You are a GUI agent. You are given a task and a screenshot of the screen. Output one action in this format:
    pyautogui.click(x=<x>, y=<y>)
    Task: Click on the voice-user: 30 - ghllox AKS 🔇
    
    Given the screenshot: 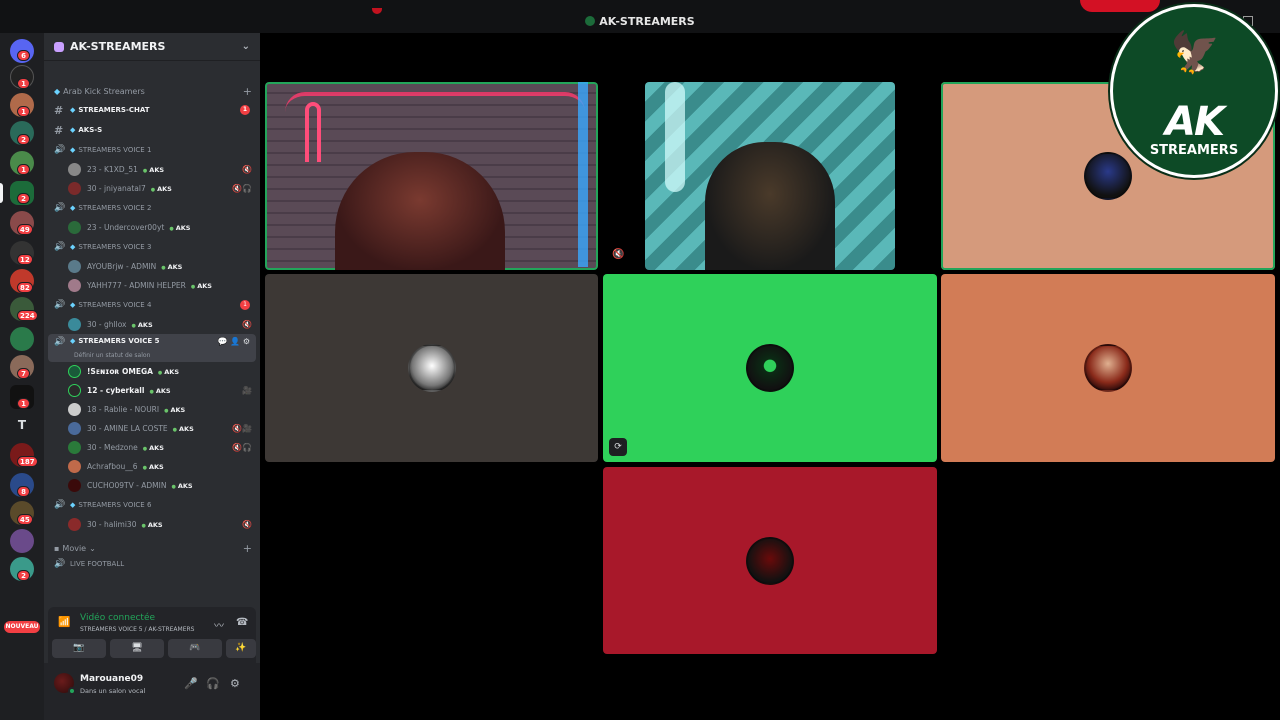 What is the action you would take?
    pyautogui.click(x=152, y=324)
    